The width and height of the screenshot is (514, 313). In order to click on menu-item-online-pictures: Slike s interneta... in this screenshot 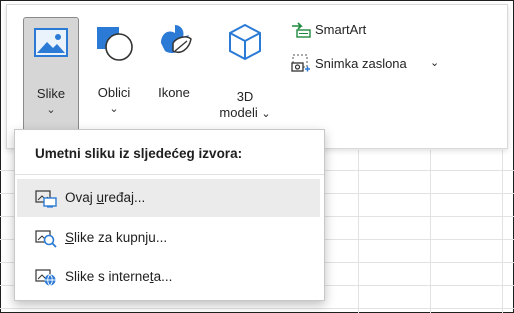, I will do `click(168, 277)`.